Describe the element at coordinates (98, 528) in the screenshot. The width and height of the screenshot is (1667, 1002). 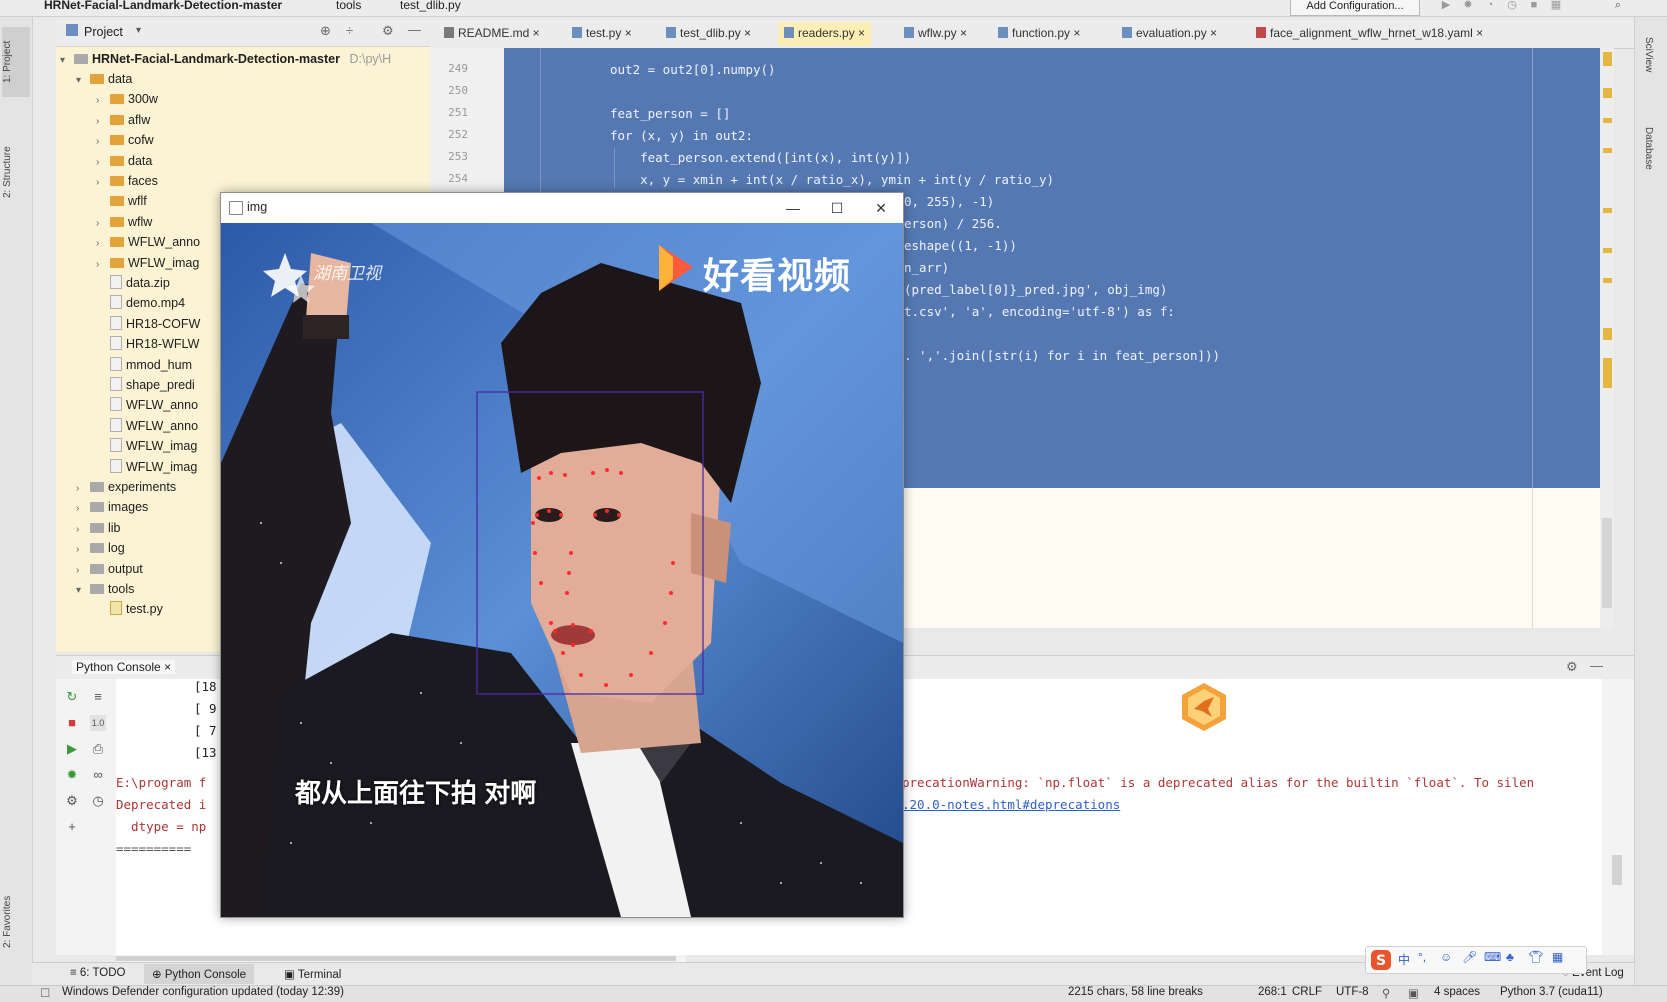
I see `tree-item-lib: › lib` at that location.